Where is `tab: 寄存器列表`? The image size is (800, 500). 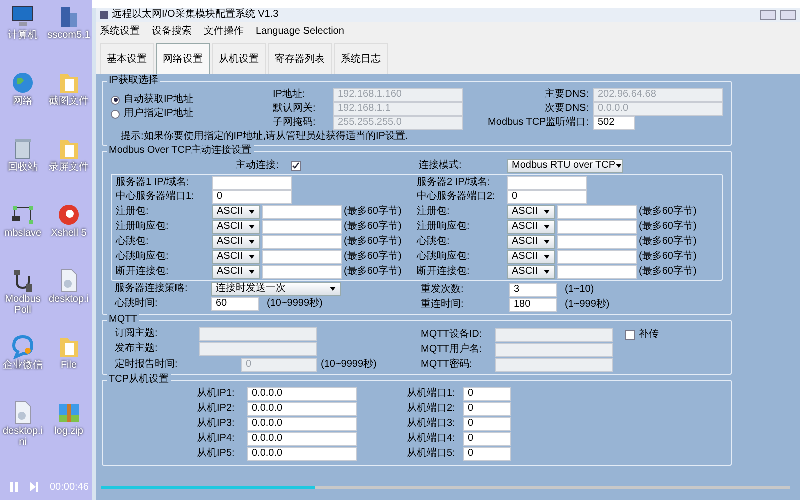 tab: 寄存器列表 is located at coordinates (300, 58).